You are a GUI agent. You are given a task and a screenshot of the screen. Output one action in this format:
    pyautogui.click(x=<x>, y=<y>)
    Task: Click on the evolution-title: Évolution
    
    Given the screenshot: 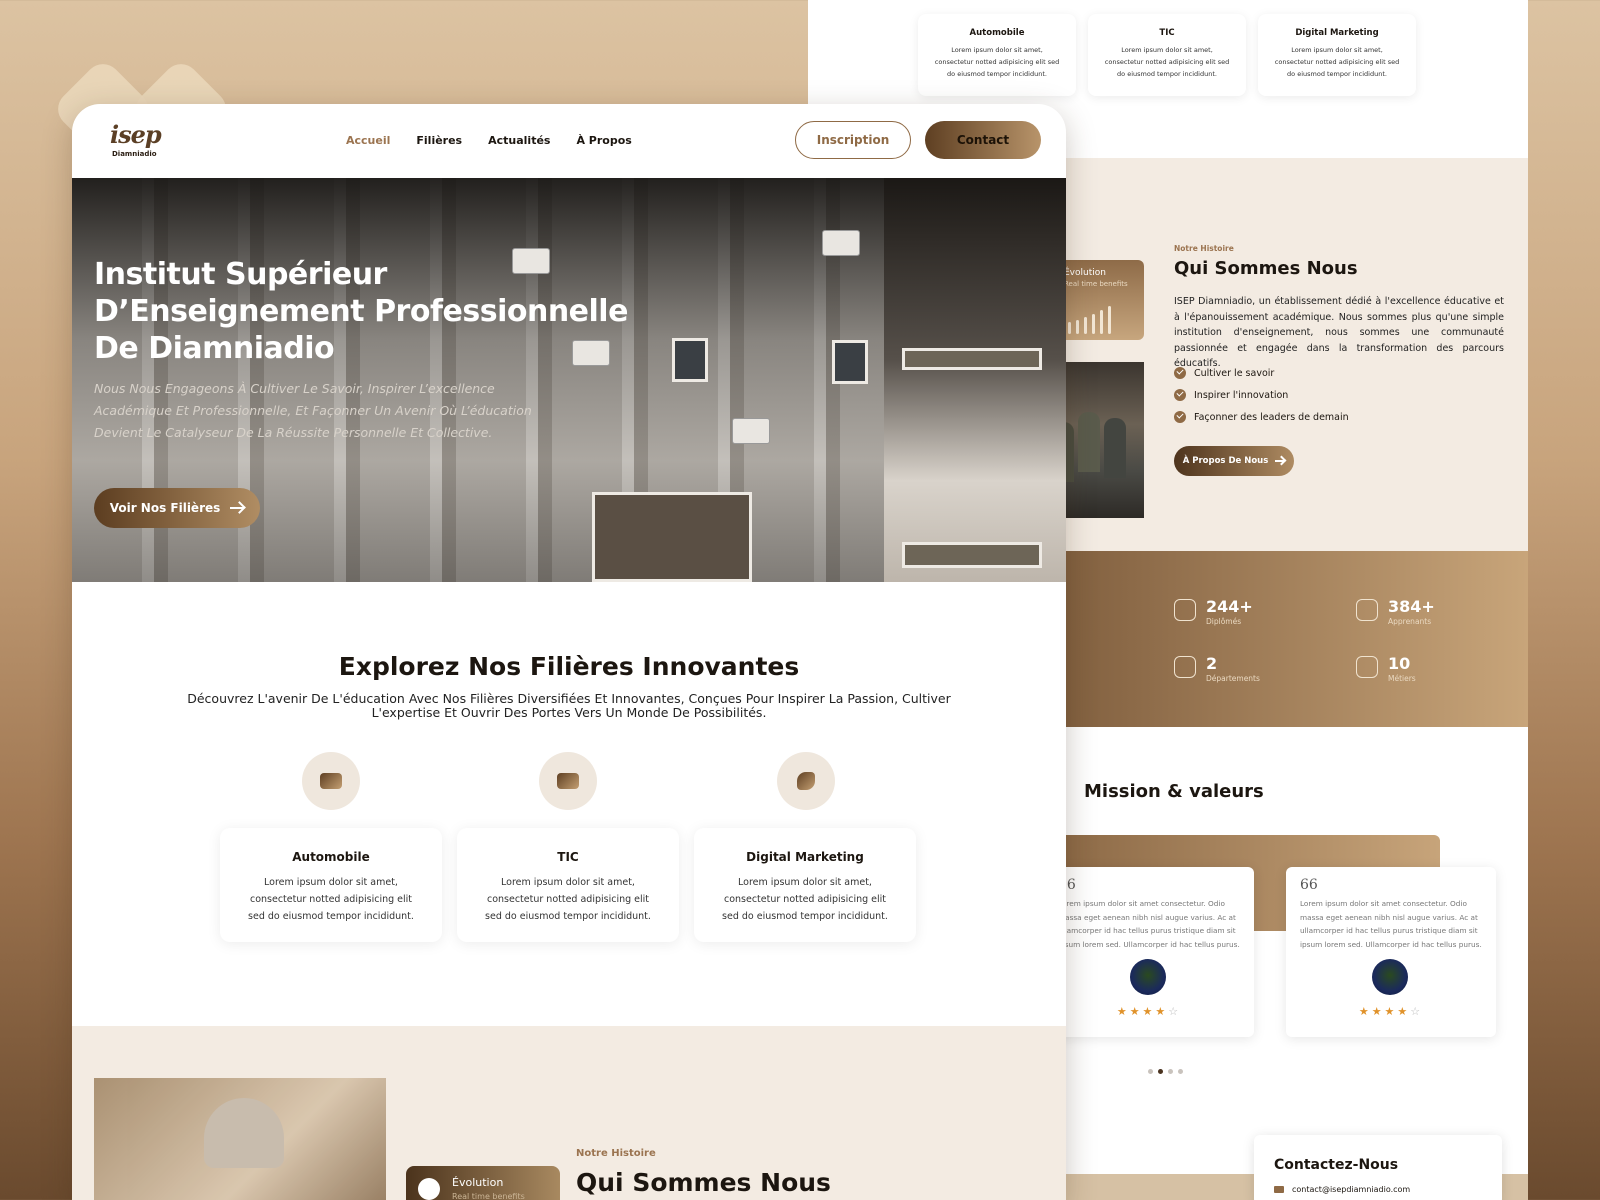 What is the action you would take?
    pyautogui.click(x=1085, y=273)
    